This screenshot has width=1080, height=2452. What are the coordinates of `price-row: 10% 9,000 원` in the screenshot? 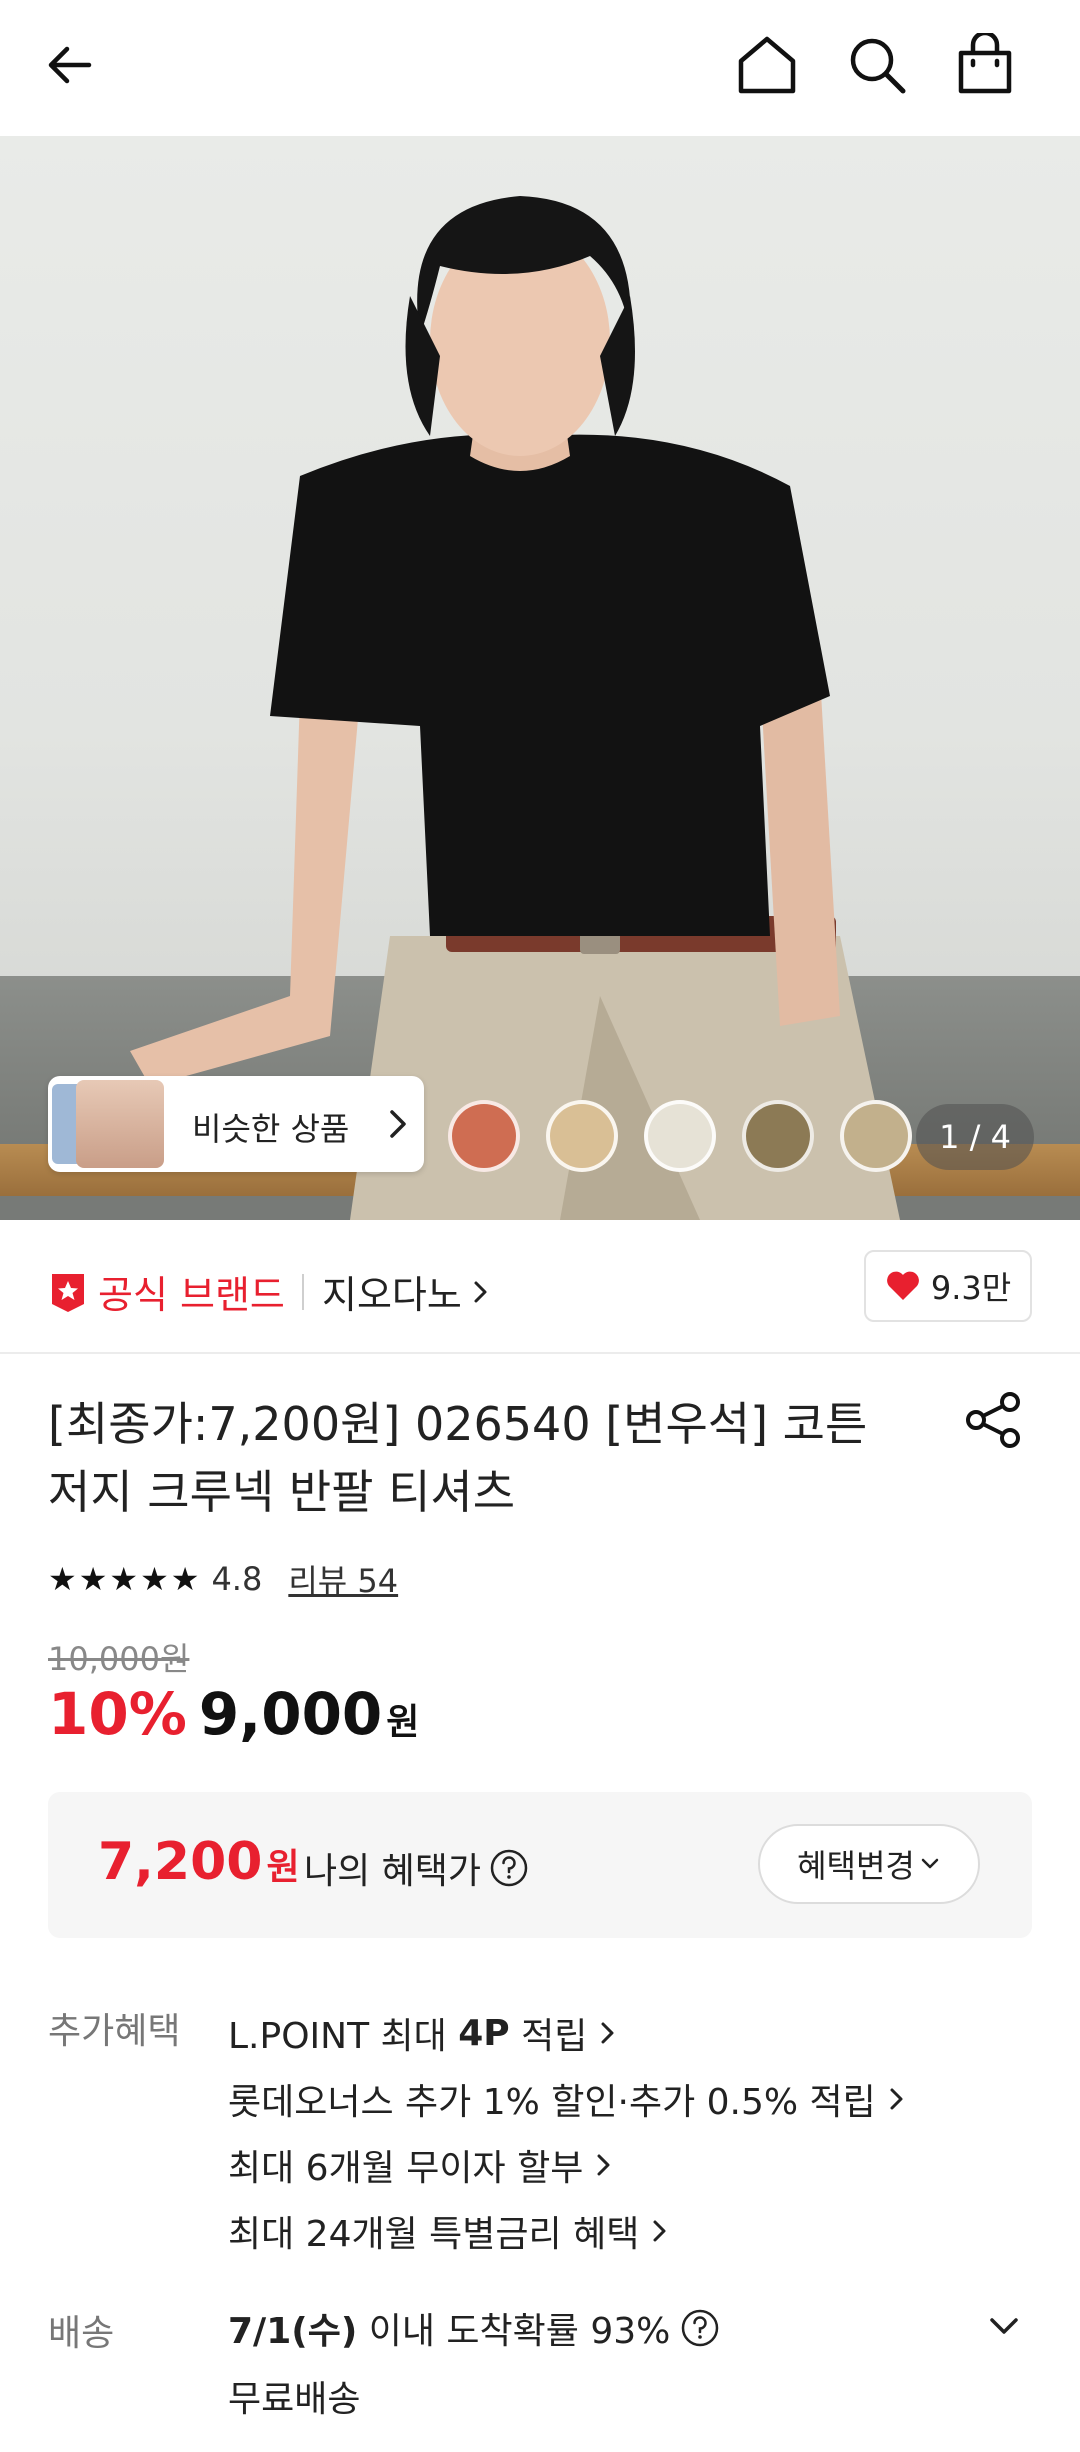 It's located at (233, 1714).